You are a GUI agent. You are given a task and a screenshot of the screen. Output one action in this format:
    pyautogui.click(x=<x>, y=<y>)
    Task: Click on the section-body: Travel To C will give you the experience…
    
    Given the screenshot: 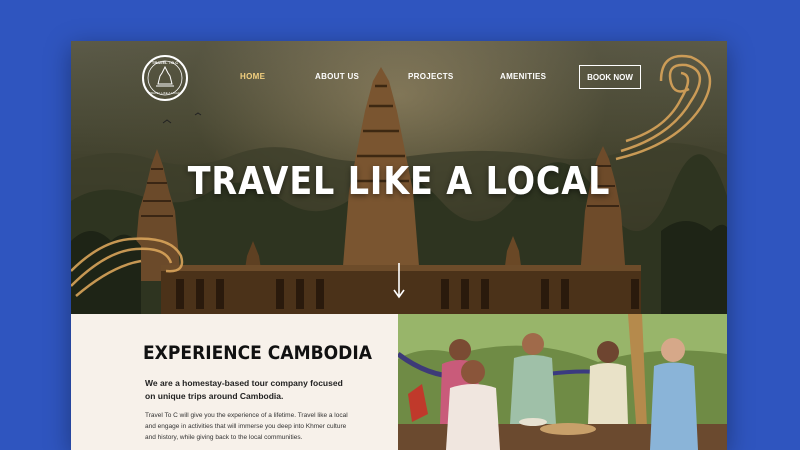 What is the action you would take?
    pyautogui.click(x=246, y=426)
    